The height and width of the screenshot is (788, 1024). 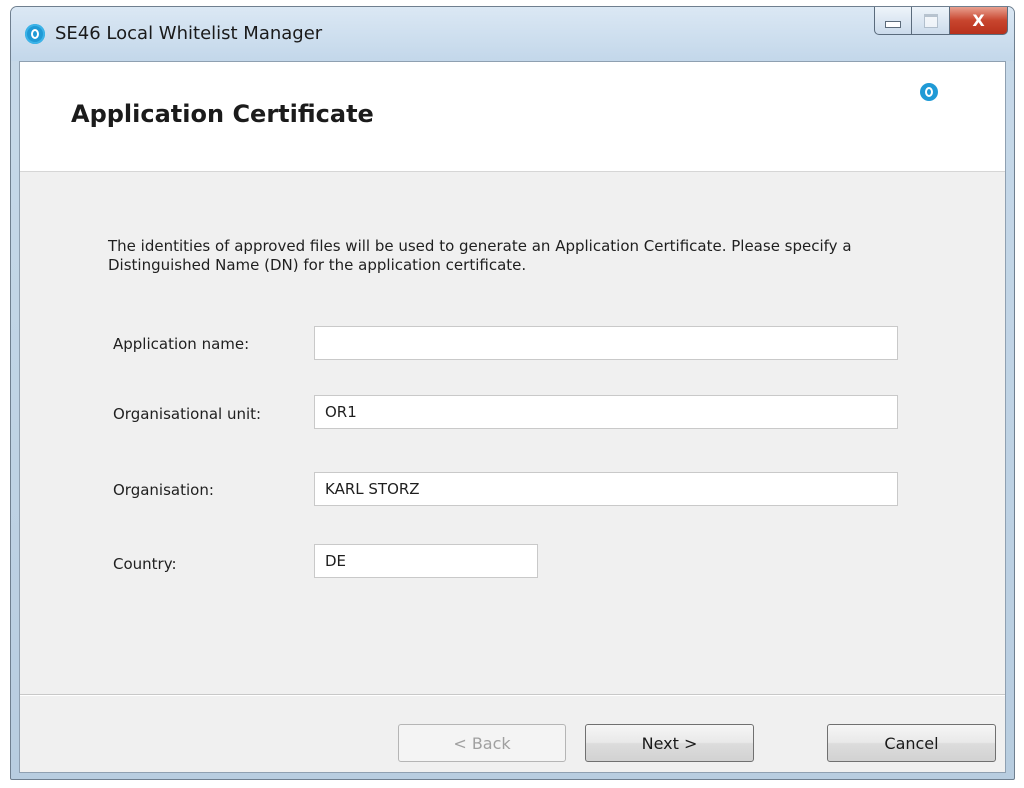 I want to click on window-title: SE46 Local Whitelist Manager, so click(x=189, y=33).